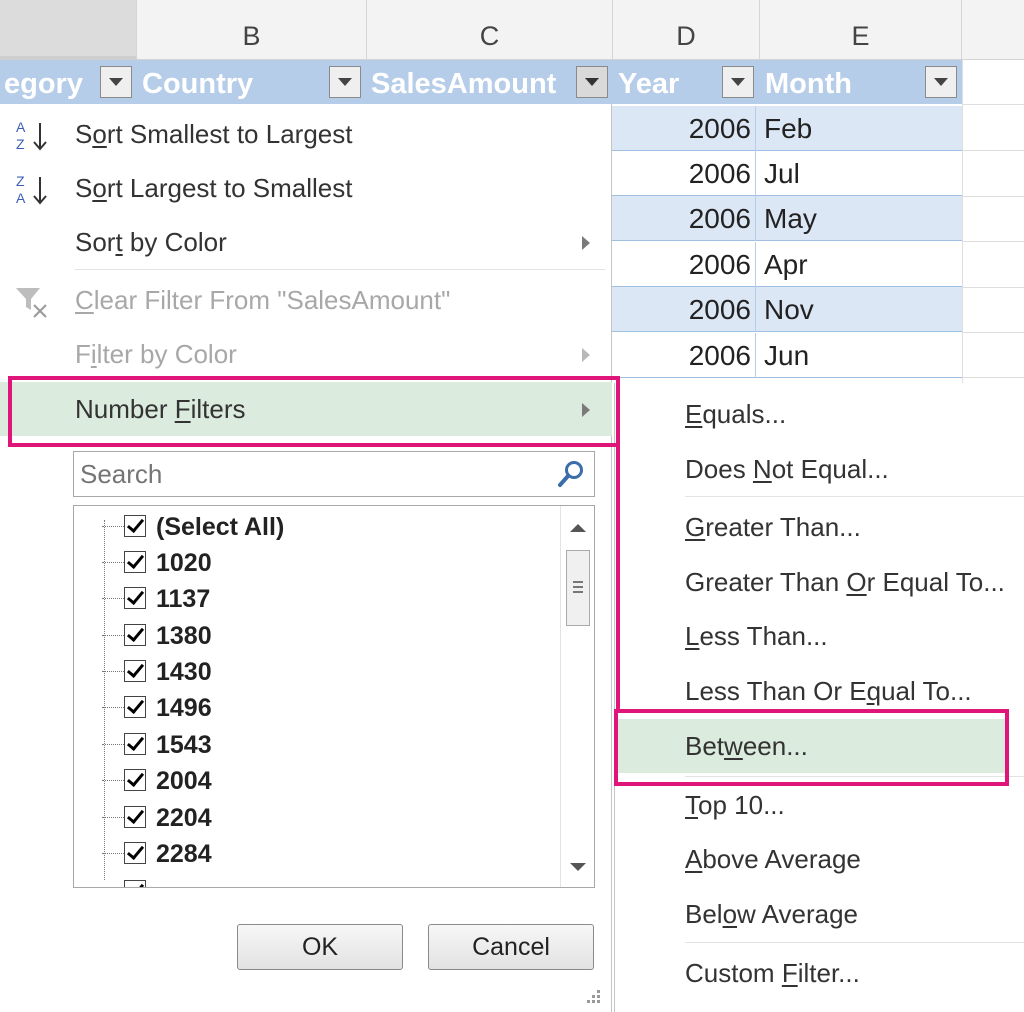 This screenshot has width=1024, height=1012. I want to click on highlight-box-number-filters, so click(314, 411).